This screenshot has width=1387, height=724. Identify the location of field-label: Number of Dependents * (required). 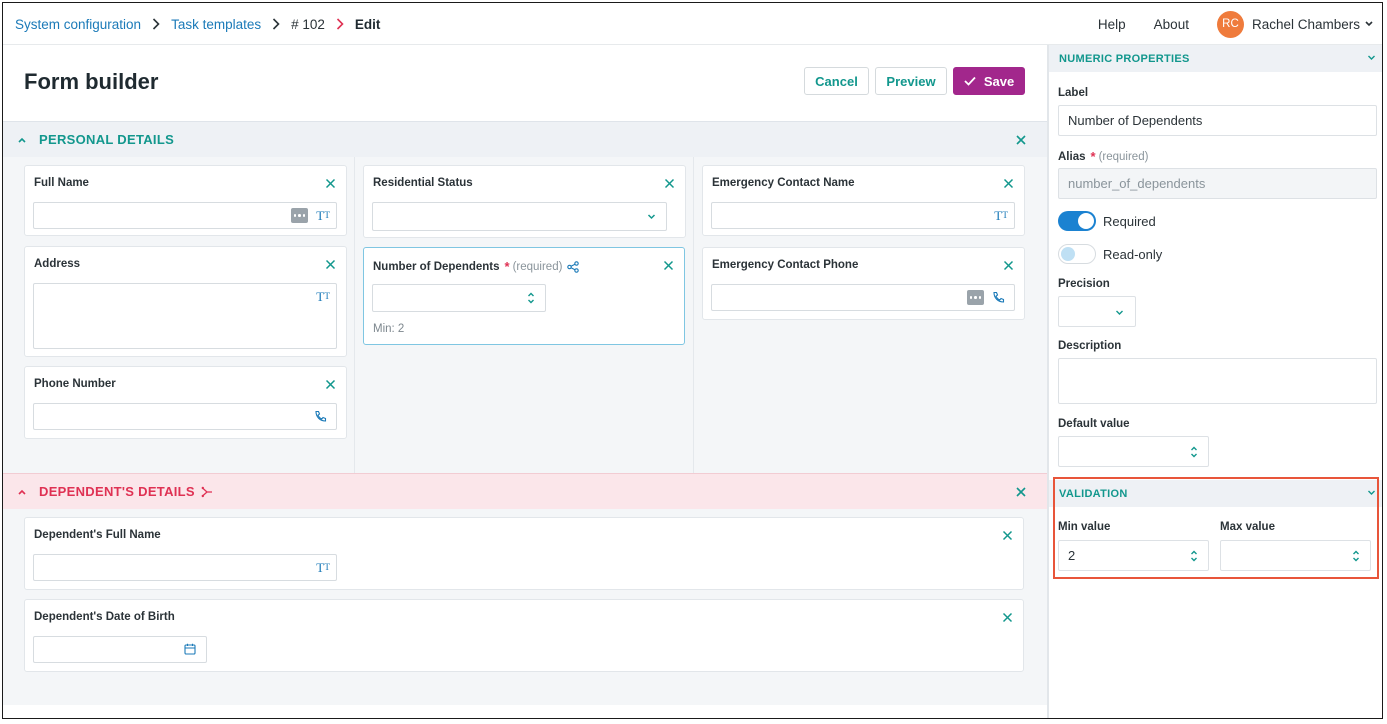
(476, 266).